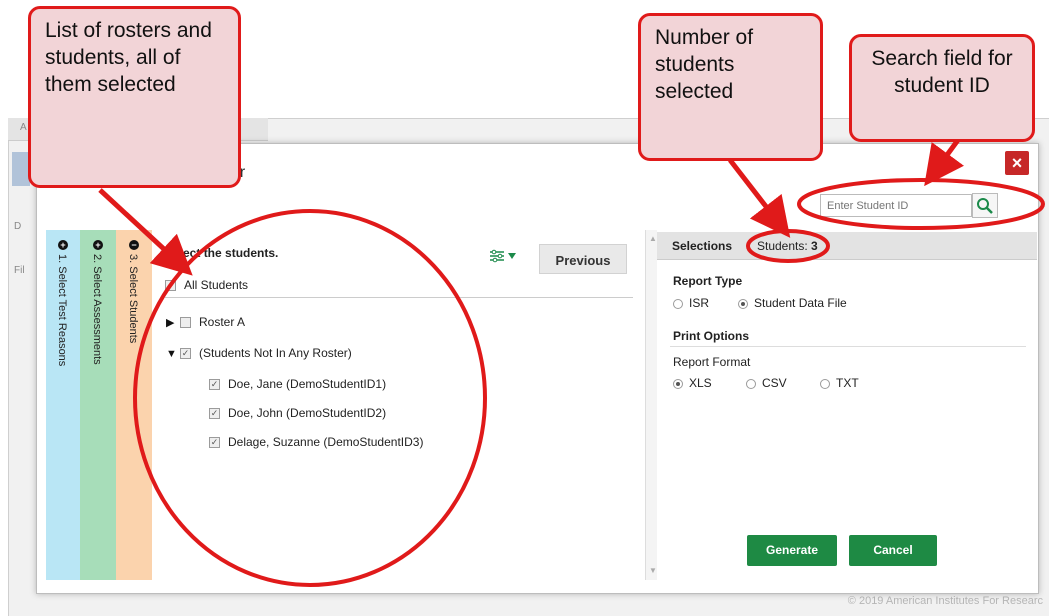 The width and height of the screenshot is (1049, 616). I want to click on filter-button, so click(503, 259).